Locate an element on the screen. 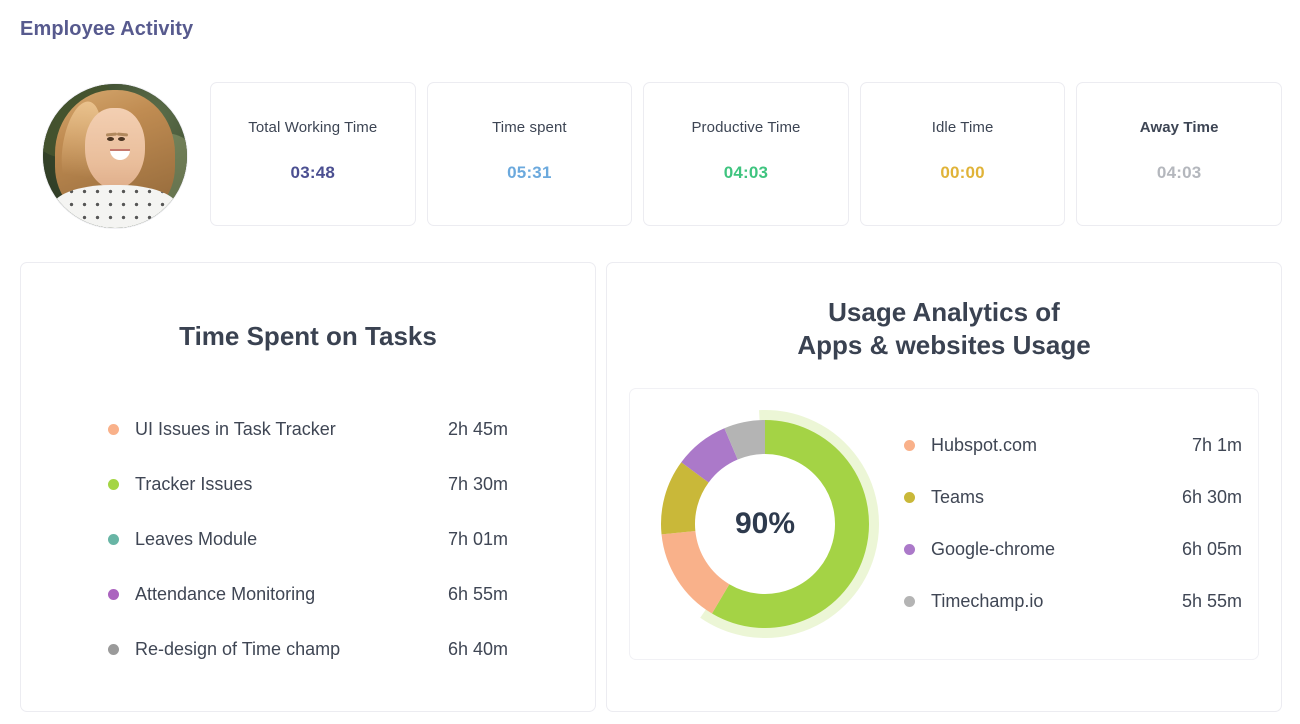 Image resolution: width=1300 pixels, height=724 pixels. donut-chart is located at coordinates (765, 524).